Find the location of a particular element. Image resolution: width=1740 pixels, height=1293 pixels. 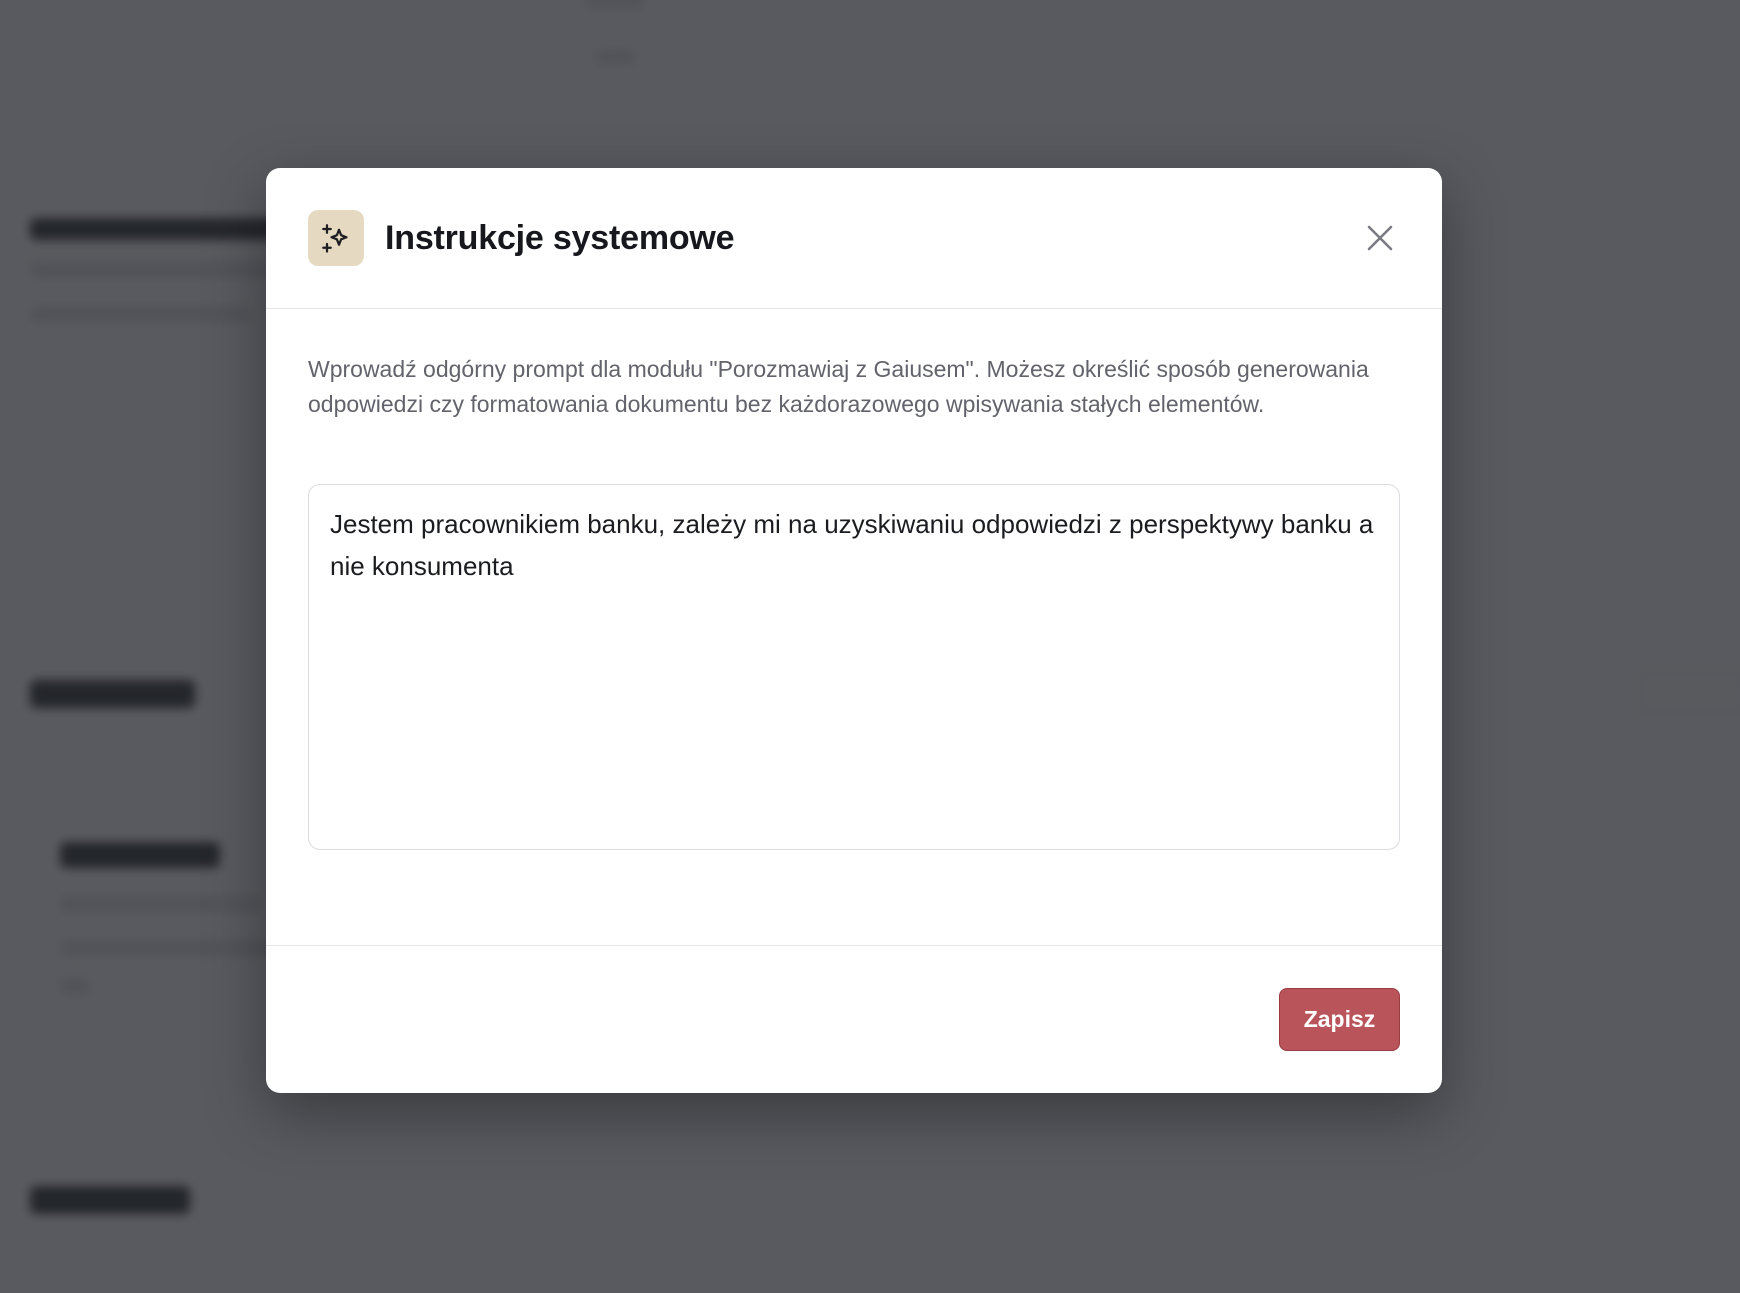

dialog-footer: Zapisz is located at coordinates (854, 1019).